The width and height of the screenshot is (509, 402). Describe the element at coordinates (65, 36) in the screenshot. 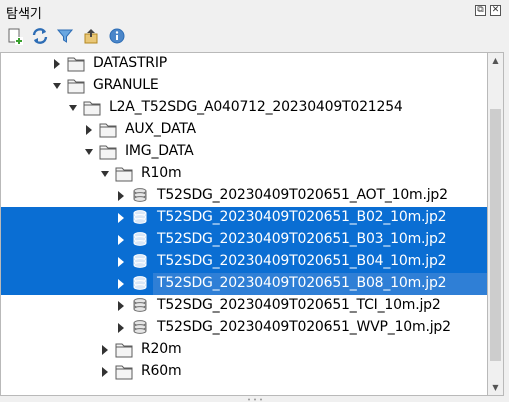

I see `filter-icon` at that location.